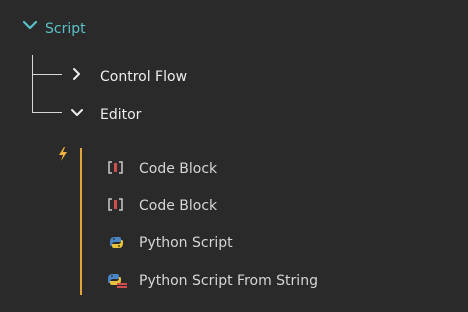 Image resolution: width=468 pixels, height=312 pixels. What do you see at coordinates (77, 73) in the screenshot?
I see `chevron-right-icon` at bounding box center [77, 73].